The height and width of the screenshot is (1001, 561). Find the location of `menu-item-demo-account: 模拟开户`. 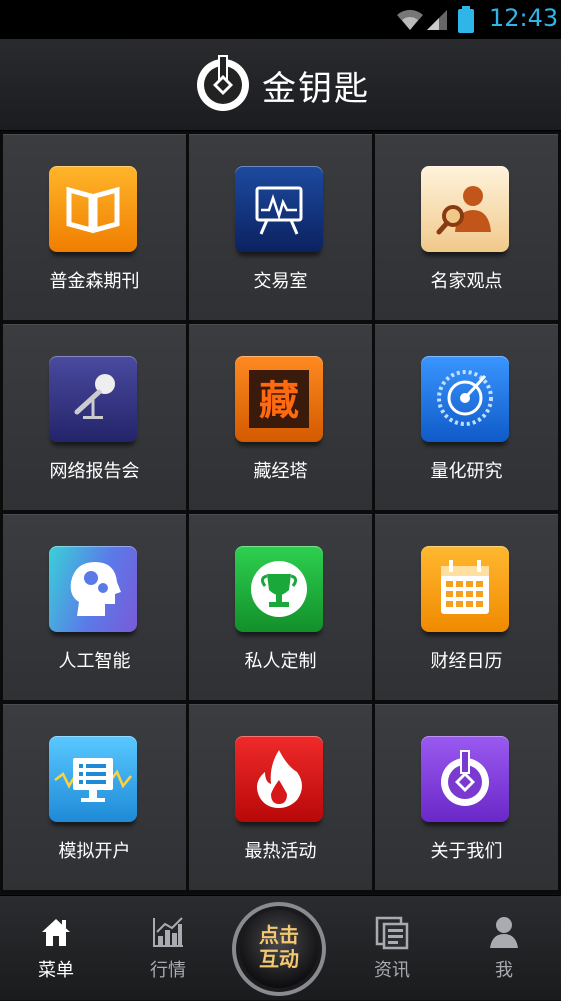

menu-item-demo-account: 模拟开户 is located at coordinates (94, 797).